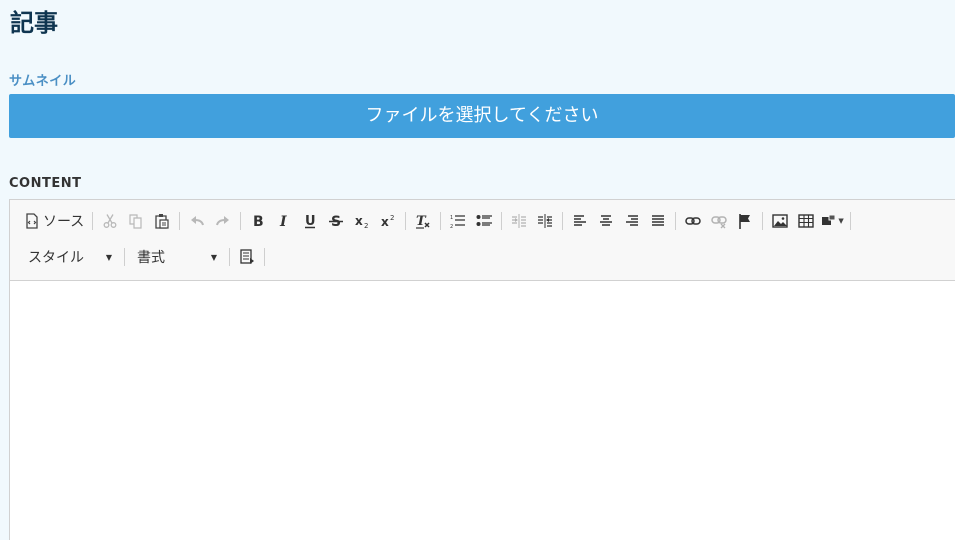 This screenshot has width=955, height=540. I want to click on remove-format-icon: T, so click(423, 221).